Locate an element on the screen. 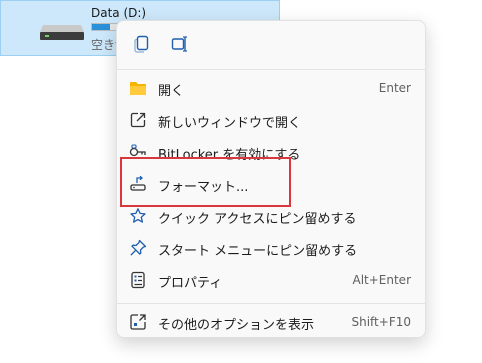 Image resolution: width=482 pixels, height=363 pixels. folder-icon is located at coordinates (138, 88).